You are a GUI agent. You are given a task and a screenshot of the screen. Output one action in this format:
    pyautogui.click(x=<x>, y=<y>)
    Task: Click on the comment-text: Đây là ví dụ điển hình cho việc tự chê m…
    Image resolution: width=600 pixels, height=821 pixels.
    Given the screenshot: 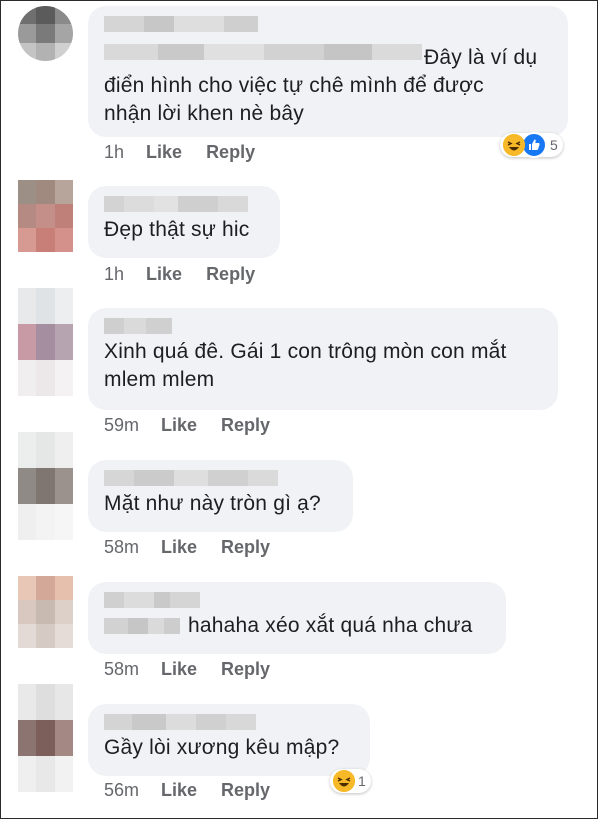 What is the action you would take?
    pyautogui.click(x=321, y=85)
    